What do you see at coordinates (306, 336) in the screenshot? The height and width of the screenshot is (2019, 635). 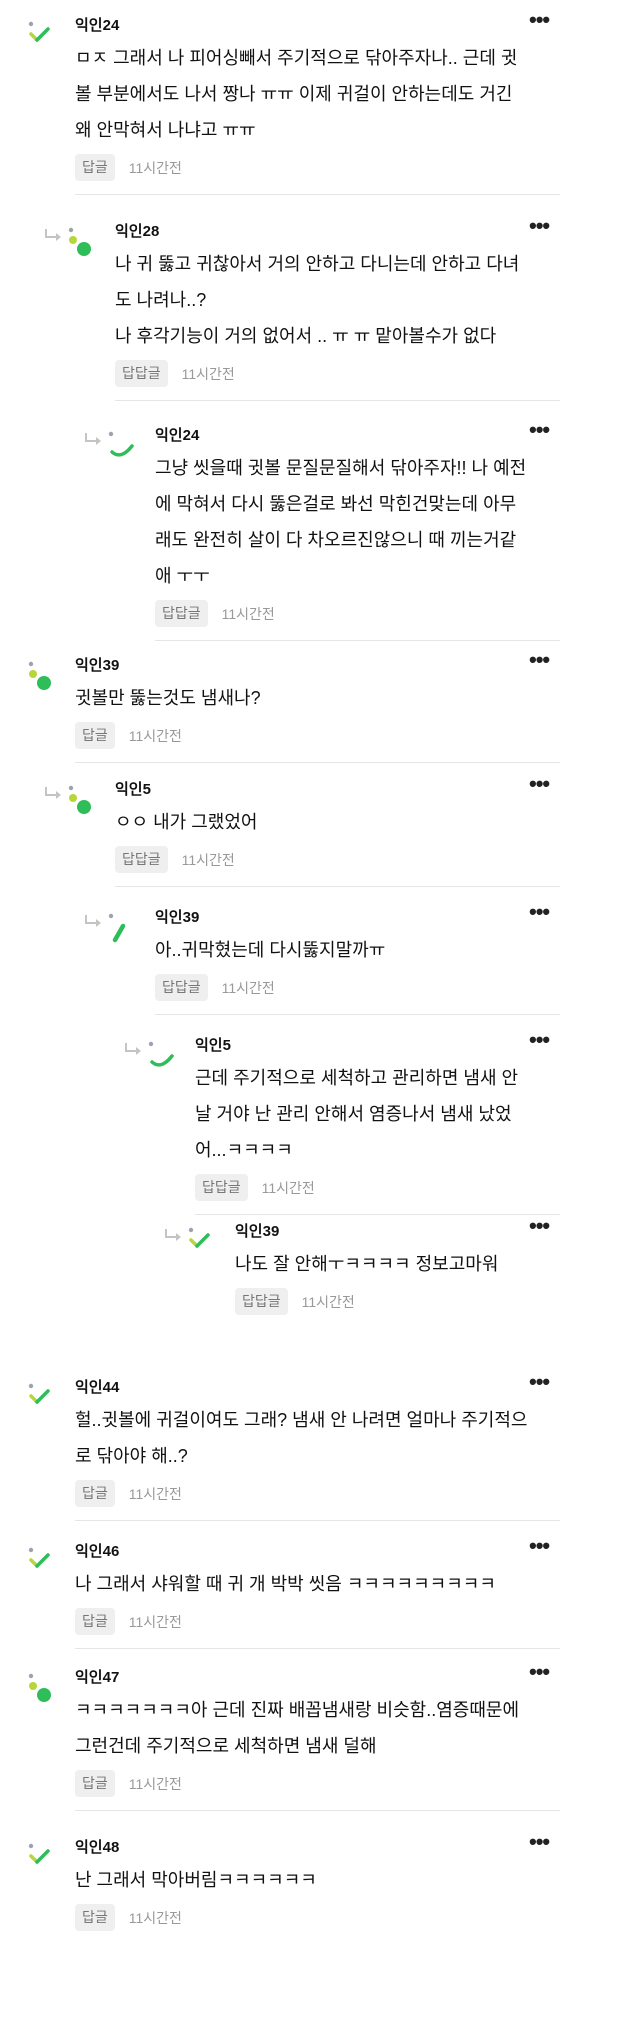 I see `comment-text-line: 나 후각기능이 거의 없어서 .. ㅠ ㅠ 맡아볼수가 없다` at bounding box center [306, 336].